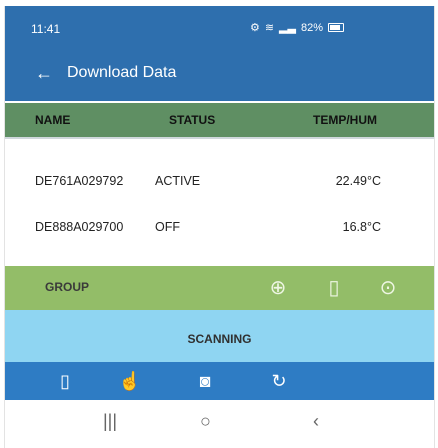 The image size is (438, 448). Describe the element at coordinates (334, 288) in the screenshot. I see `device-icon: ▯` at that location.